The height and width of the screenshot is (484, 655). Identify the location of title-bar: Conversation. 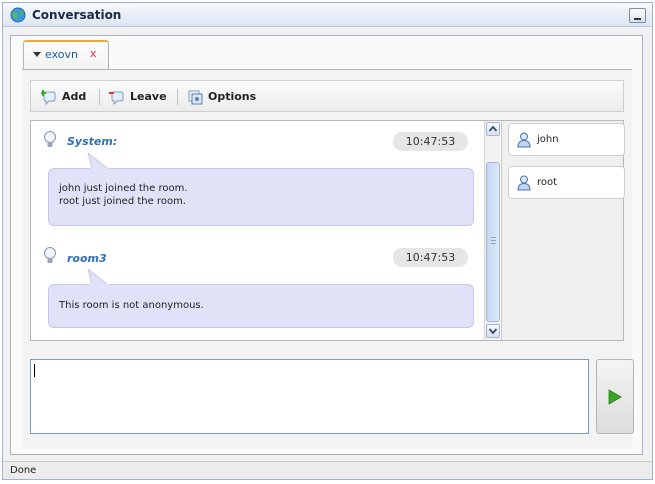
(327, 15).